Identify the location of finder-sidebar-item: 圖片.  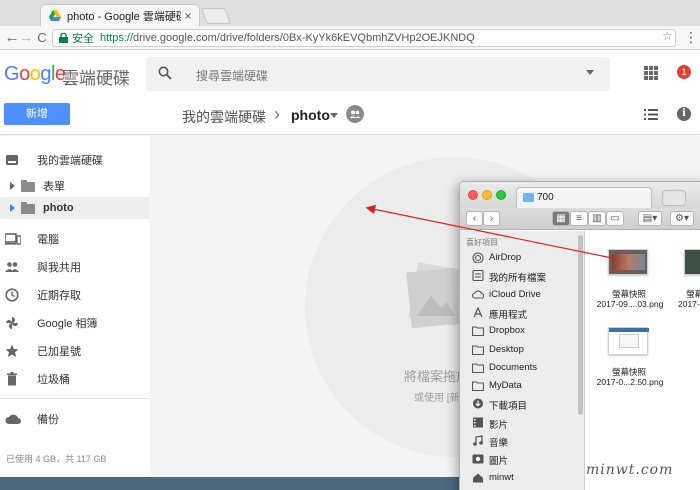
(521, 459).